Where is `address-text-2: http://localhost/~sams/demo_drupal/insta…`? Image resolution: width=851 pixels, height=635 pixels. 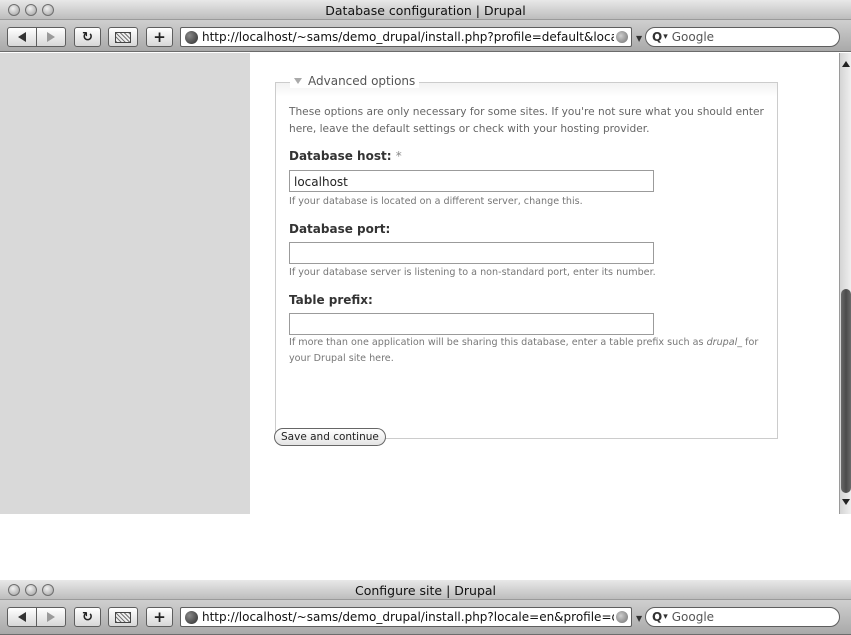 address-text-2: http://localhost/~sams/demo_drupal/insta… is located at coordinates (408, 617).